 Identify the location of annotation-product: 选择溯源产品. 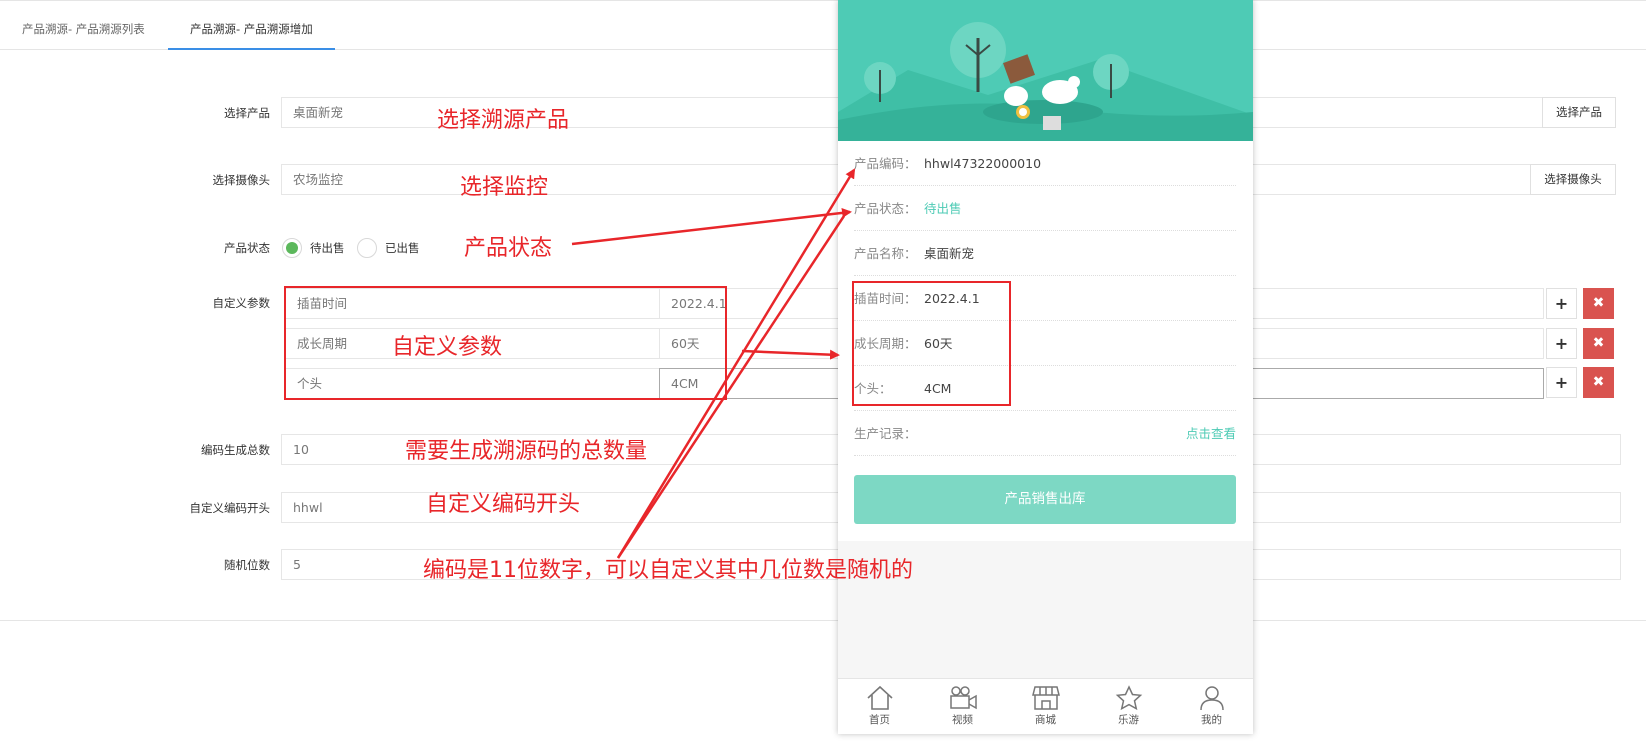
(503, 120).